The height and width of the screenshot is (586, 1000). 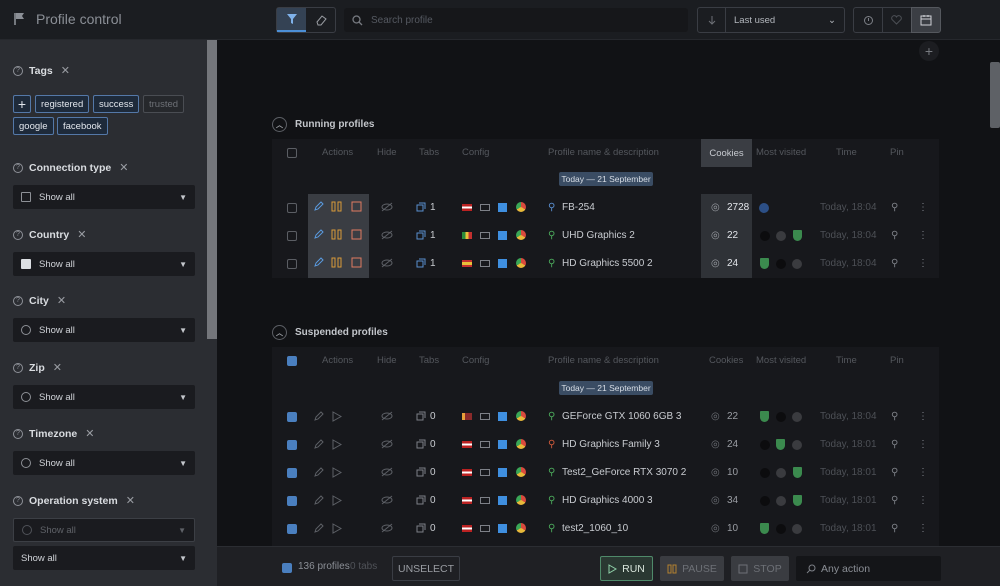 What do you see at coordinates (868, 20) in the screenshot?
I see `timer-icon` at bounding box center [868, 20].